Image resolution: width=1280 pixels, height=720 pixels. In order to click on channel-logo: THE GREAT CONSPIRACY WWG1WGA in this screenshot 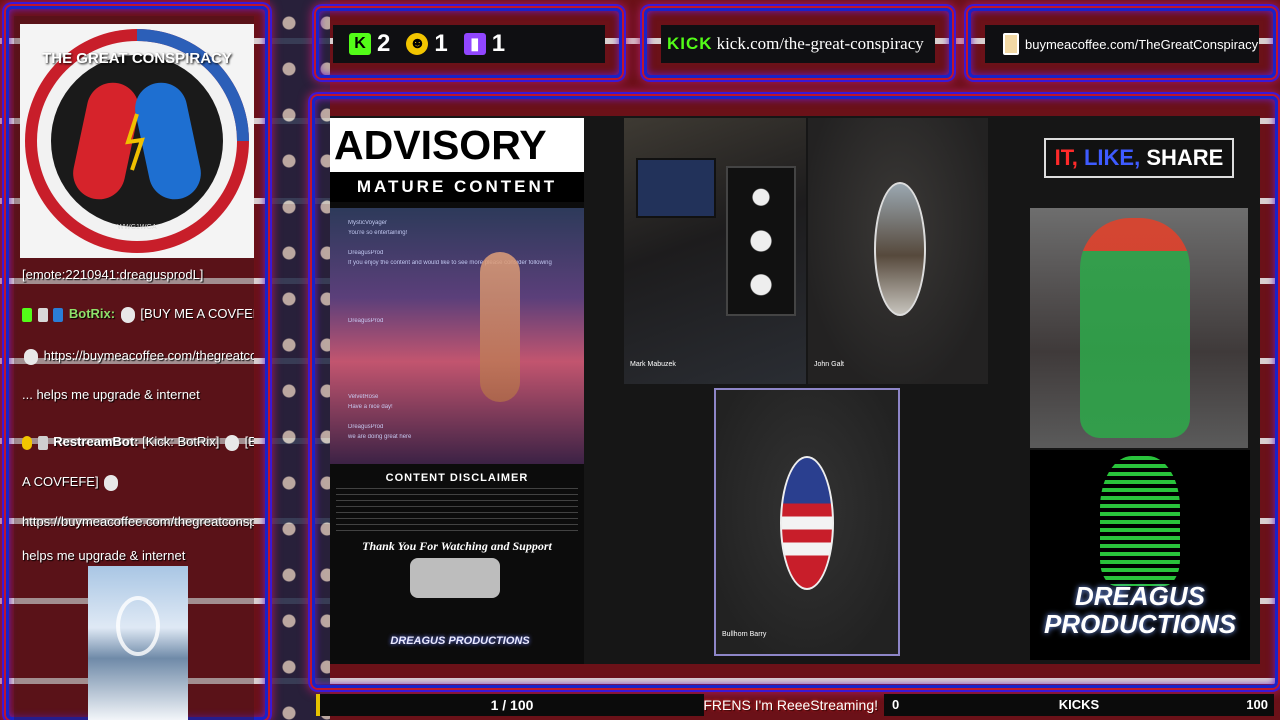, I will do `click(137, 141)`.